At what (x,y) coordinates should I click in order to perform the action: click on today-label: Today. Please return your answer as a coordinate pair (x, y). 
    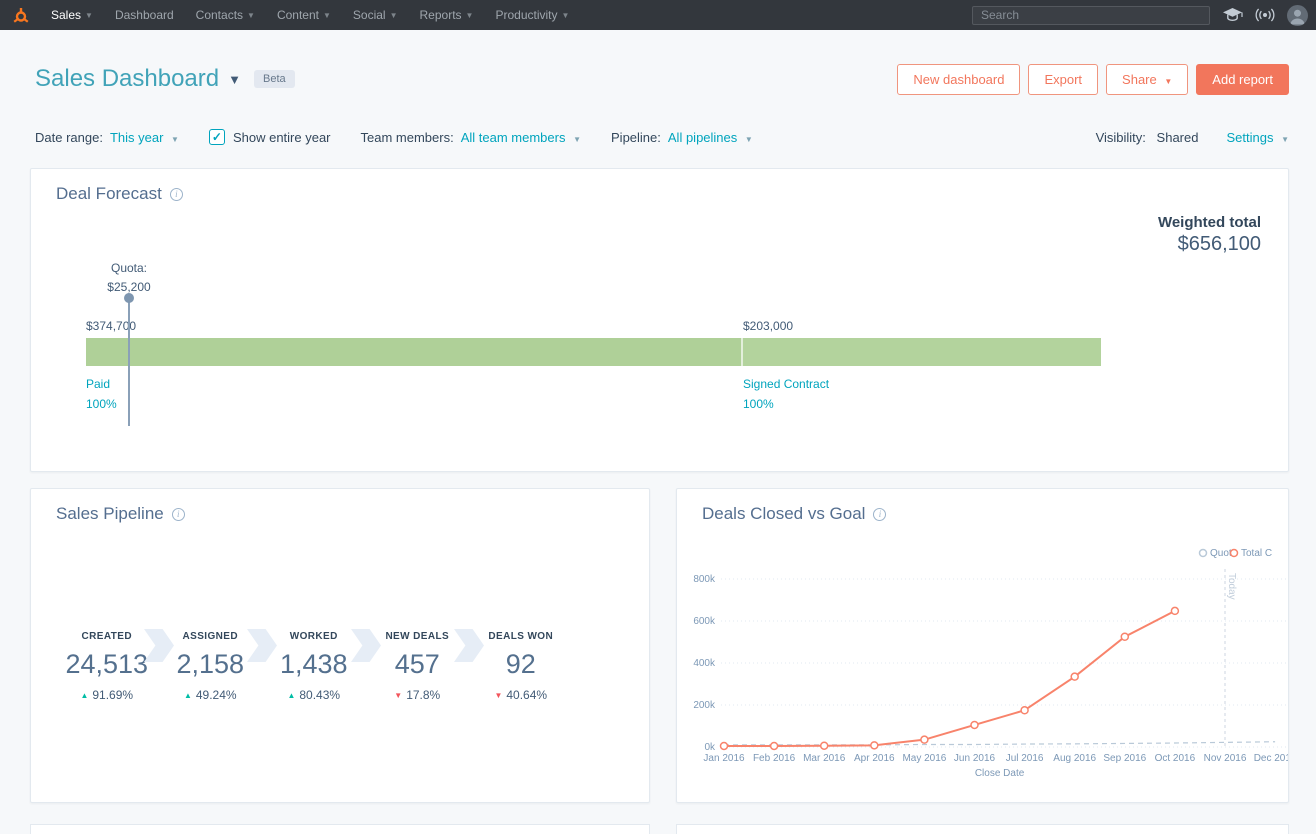
    Looking at the image, I should click on (1231, 586).